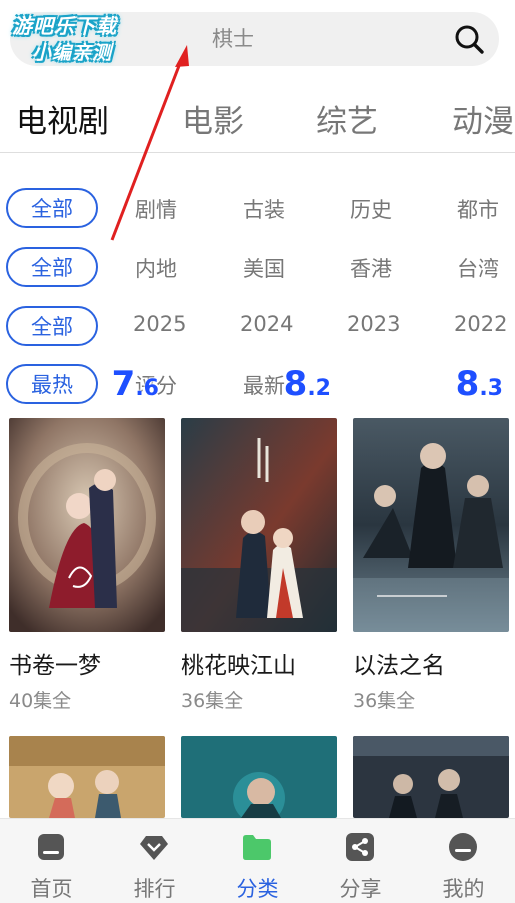 This screenshot has width=515, height=903. I want to click on watermark-line-1: 游吧乐下载, so click(64, 26).